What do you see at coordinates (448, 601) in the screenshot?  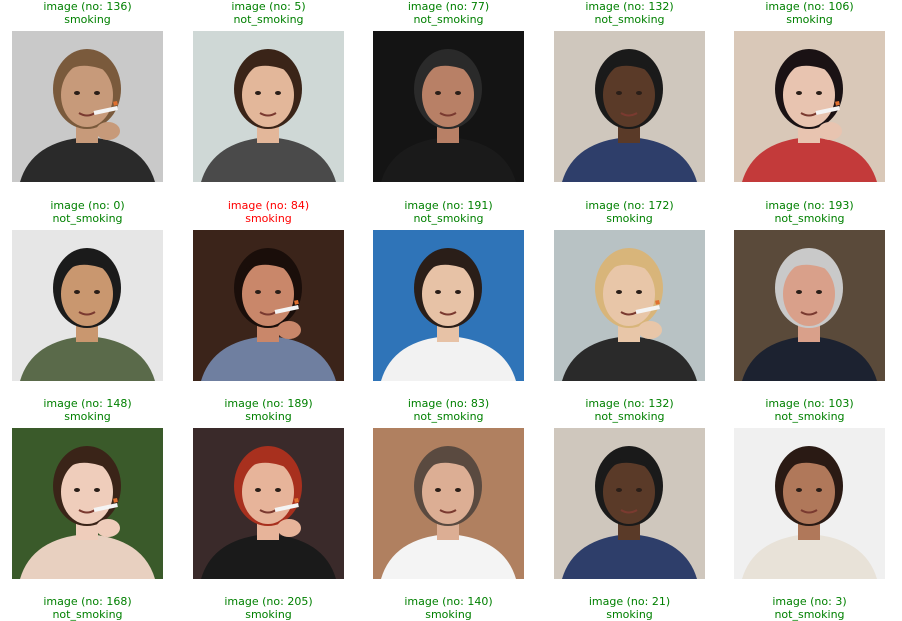 I see `image-title: image (no: 140)` at bounding box center [448, 601].